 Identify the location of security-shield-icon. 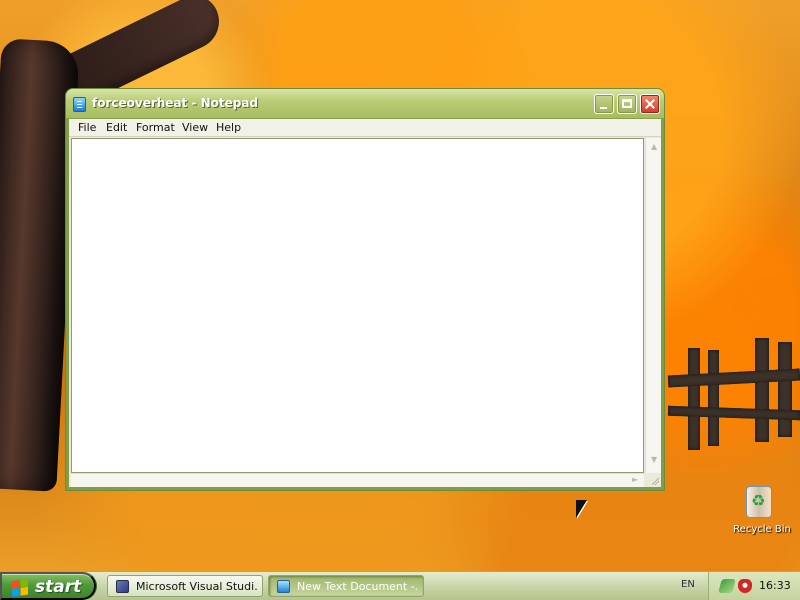
(745, 586).